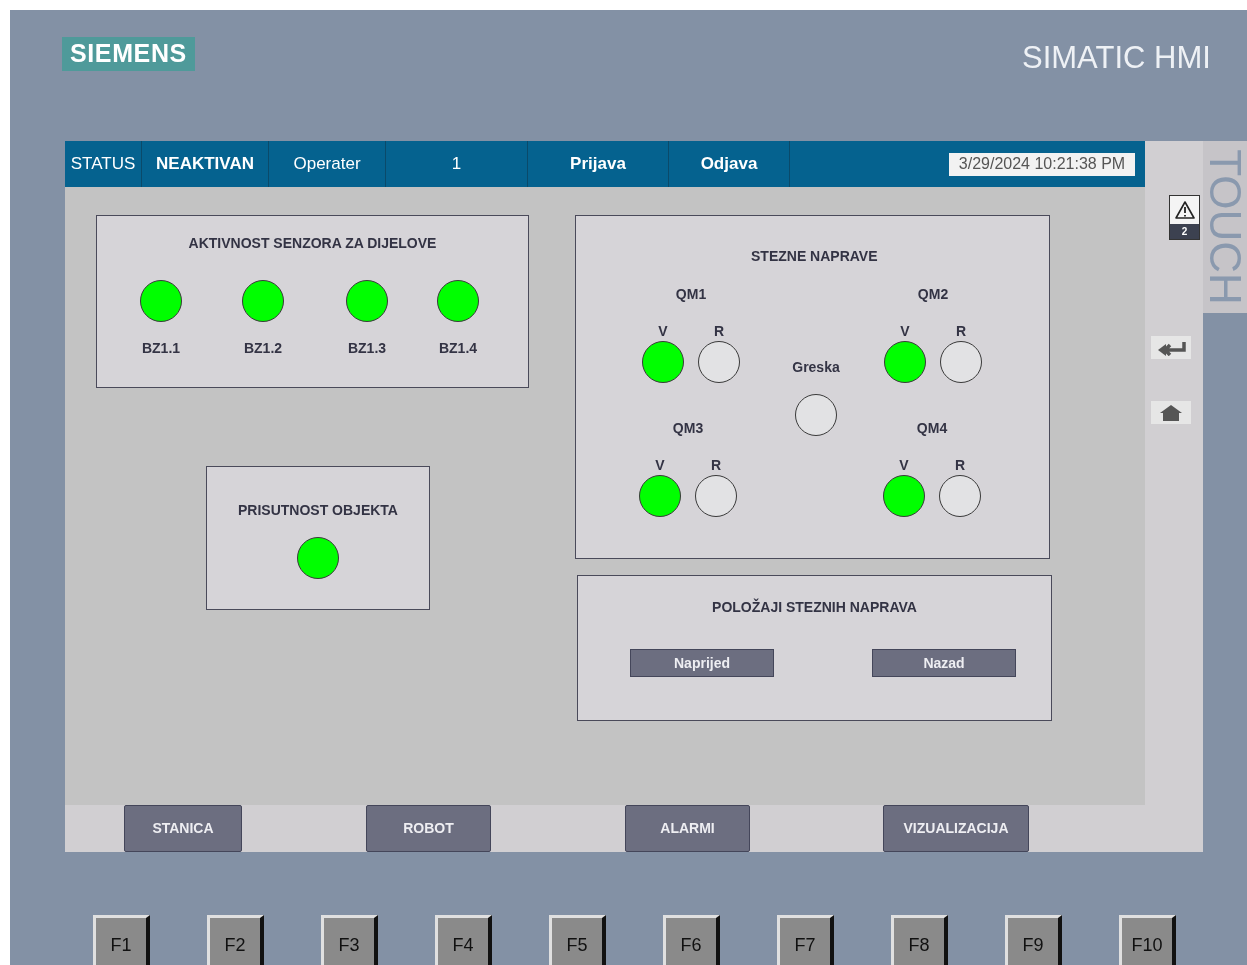 This screenshot has width=1247, height=965. Describe the element at coordinates (814, 256) in the screenshot. I see `panel-title: STEZNE NAPRAVE` at that location.